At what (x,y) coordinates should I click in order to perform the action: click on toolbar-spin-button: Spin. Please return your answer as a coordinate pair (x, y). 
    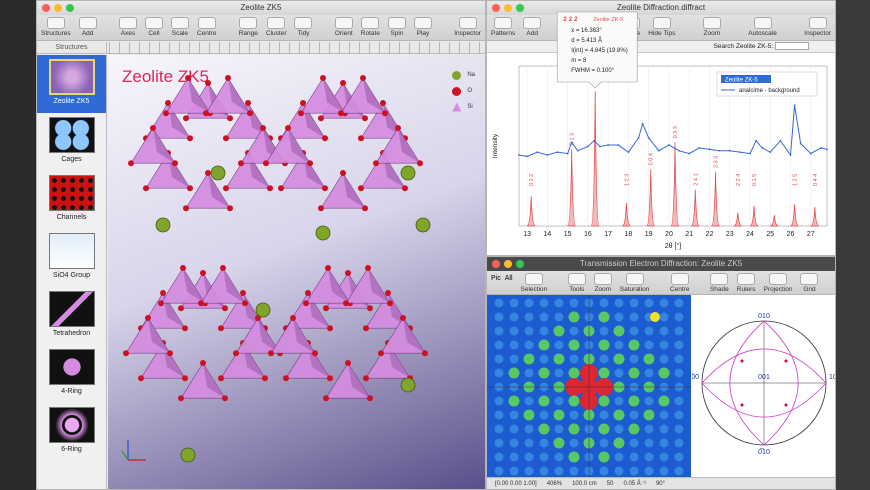
    Looking at the image, I should click on (397, 27).